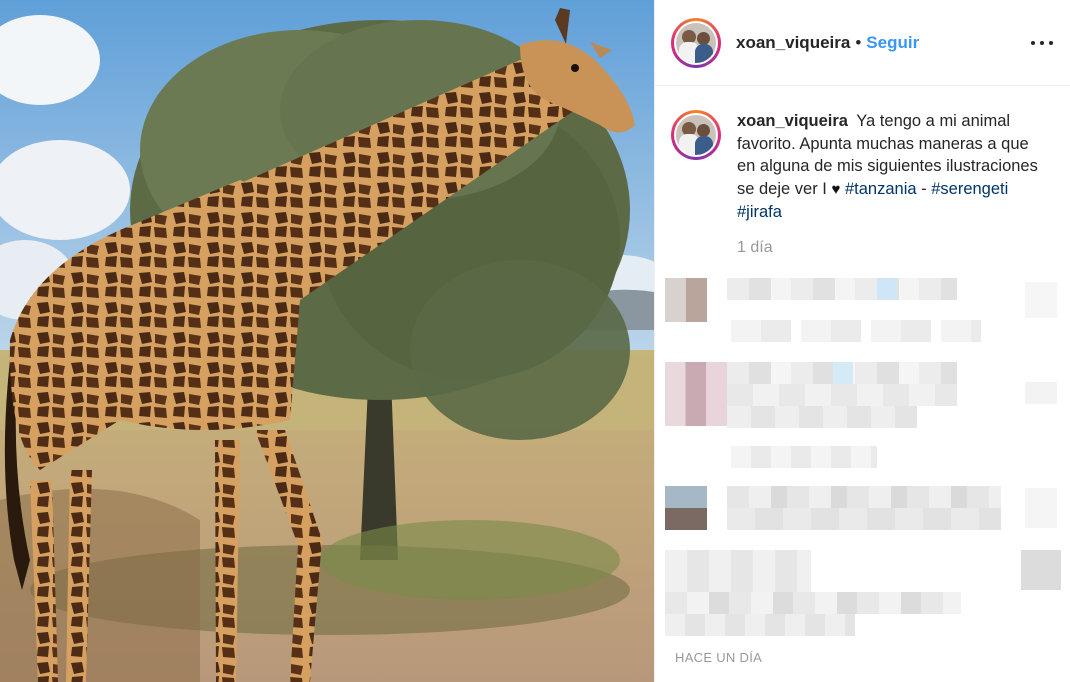 This screenshot has height=682, width=1070. Describe the element at coordinates (719, 657) in the screenshot. I see `post-timestamp: HACE UN DÍA` at that location.